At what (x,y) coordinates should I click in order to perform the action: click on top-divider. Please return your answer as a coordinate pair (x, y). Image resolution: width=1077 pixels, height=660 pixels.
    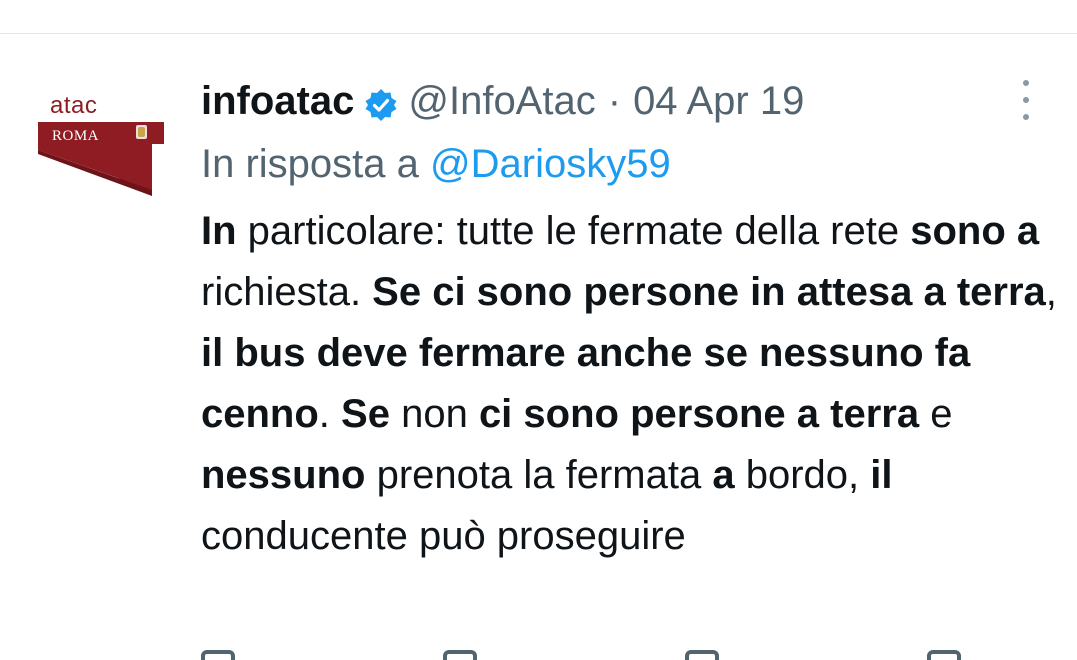
    Looking at the image, I should click on (538, 33).